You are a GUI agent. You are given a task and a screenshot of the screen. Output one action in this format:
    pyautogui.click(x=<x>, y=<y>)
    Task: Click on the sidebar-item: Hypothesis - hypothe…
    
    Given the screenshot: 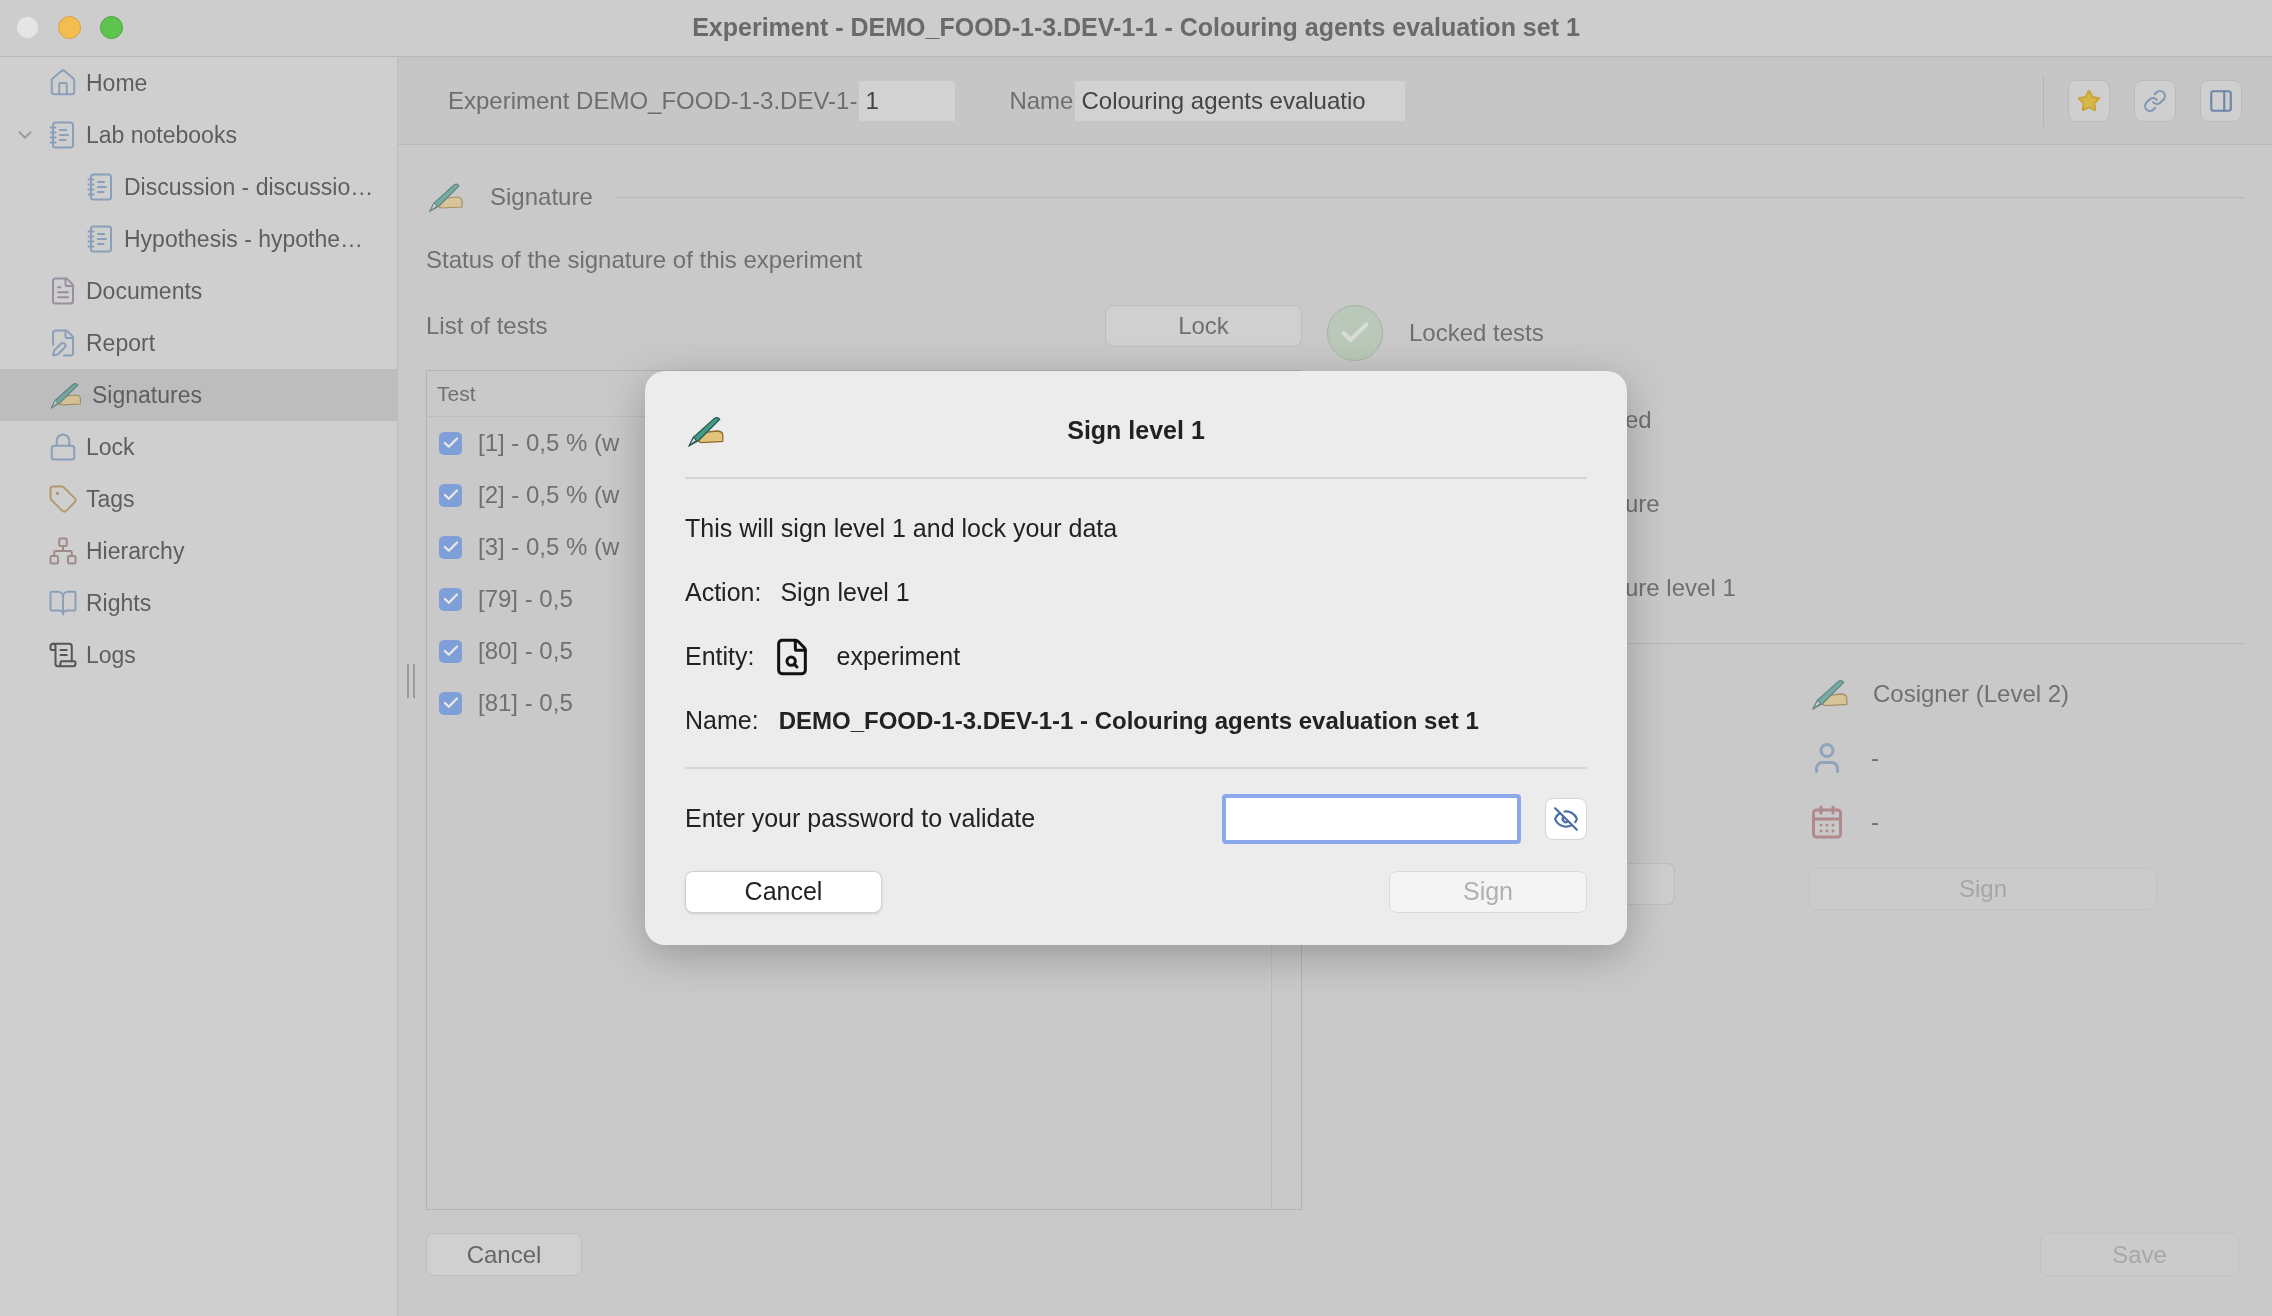 What is the action you would take?
    pyautogui.click(x=198, y=239)
    